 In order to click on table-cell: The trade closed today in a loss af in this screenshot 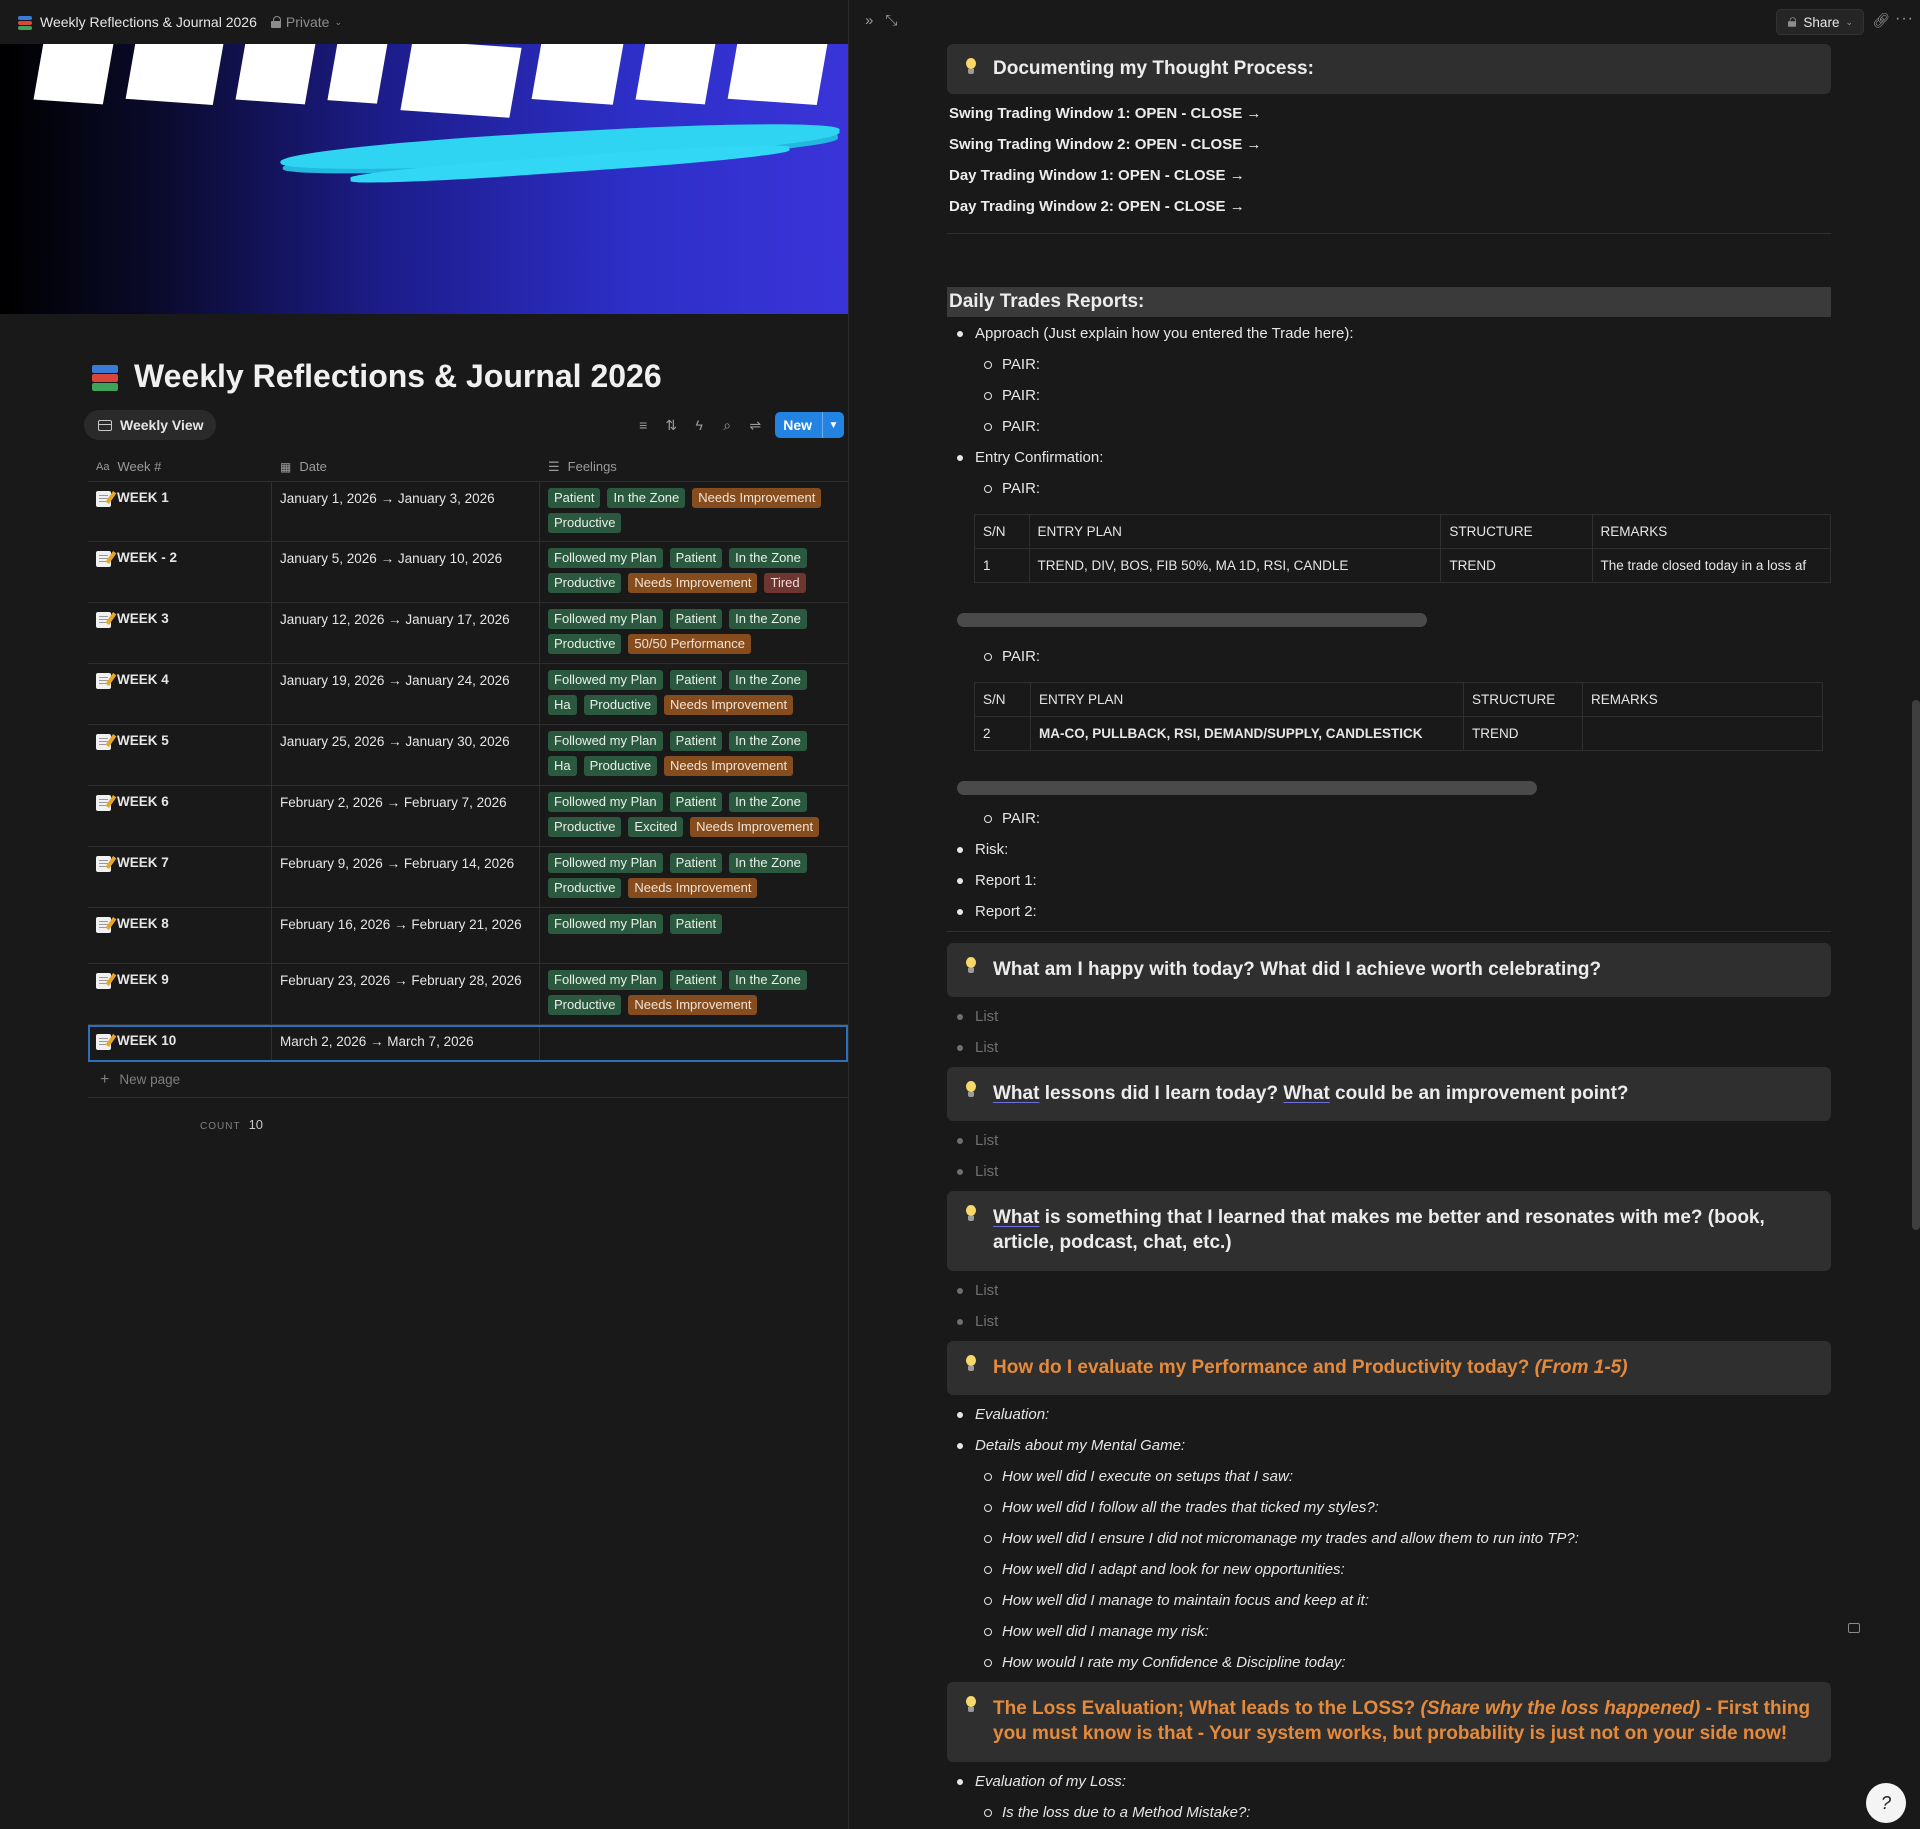, I will do `click(1711, 565)`.